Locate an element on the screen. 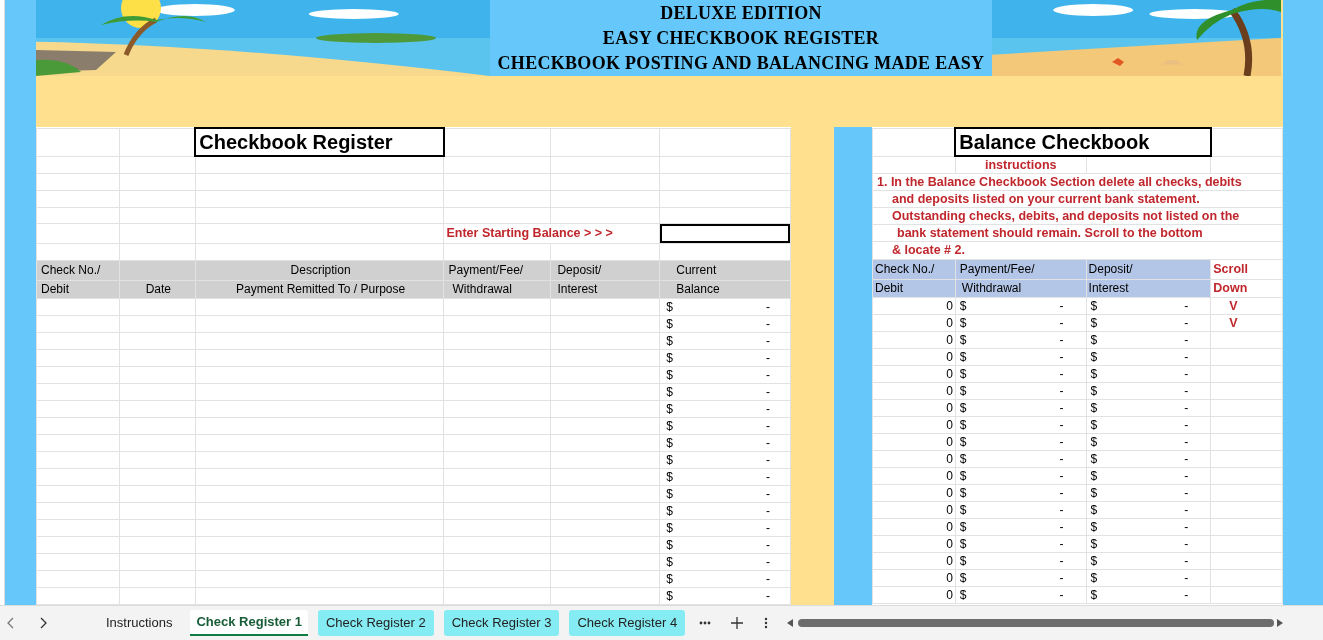 This screenshot has height=640, width=1323. column-header: Date is located at coordinates (157, 289).